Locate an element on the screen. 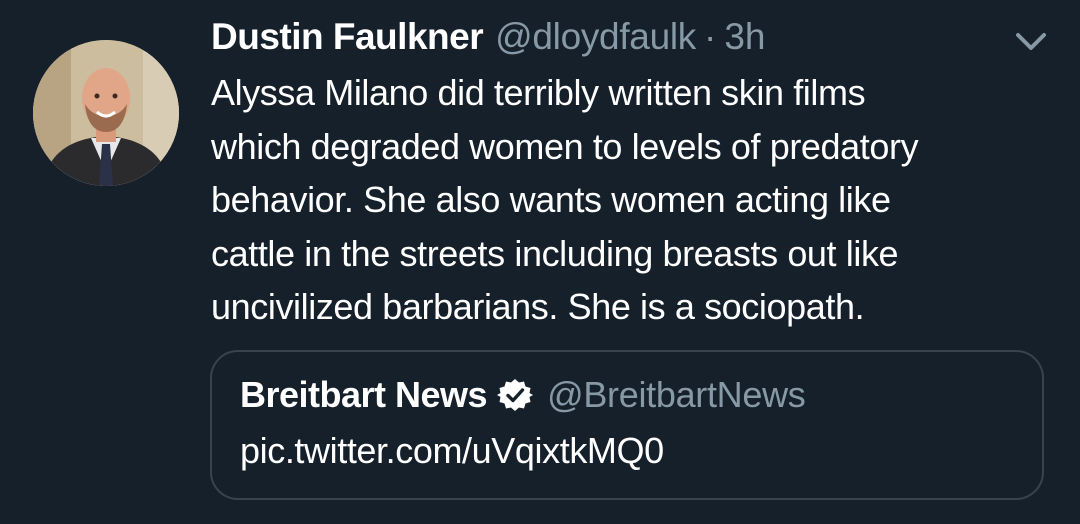 The height and width of the screenshot is (524, 1080). quoted-author-handle: @BreitbartNews is located at coordinates (676, 394).